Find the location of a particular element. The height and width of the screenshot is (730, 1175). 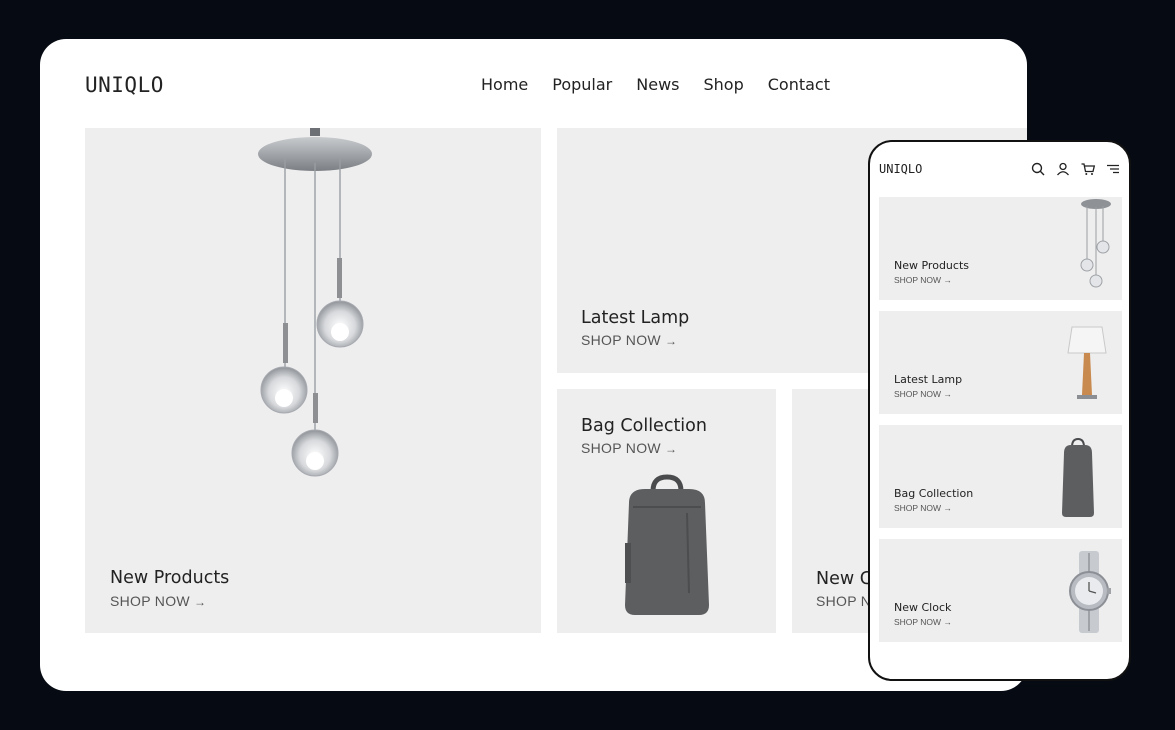

mobile-tile-bag-collection: Bag Collection SHOP NOW → is located at coordinates (1000, 476).